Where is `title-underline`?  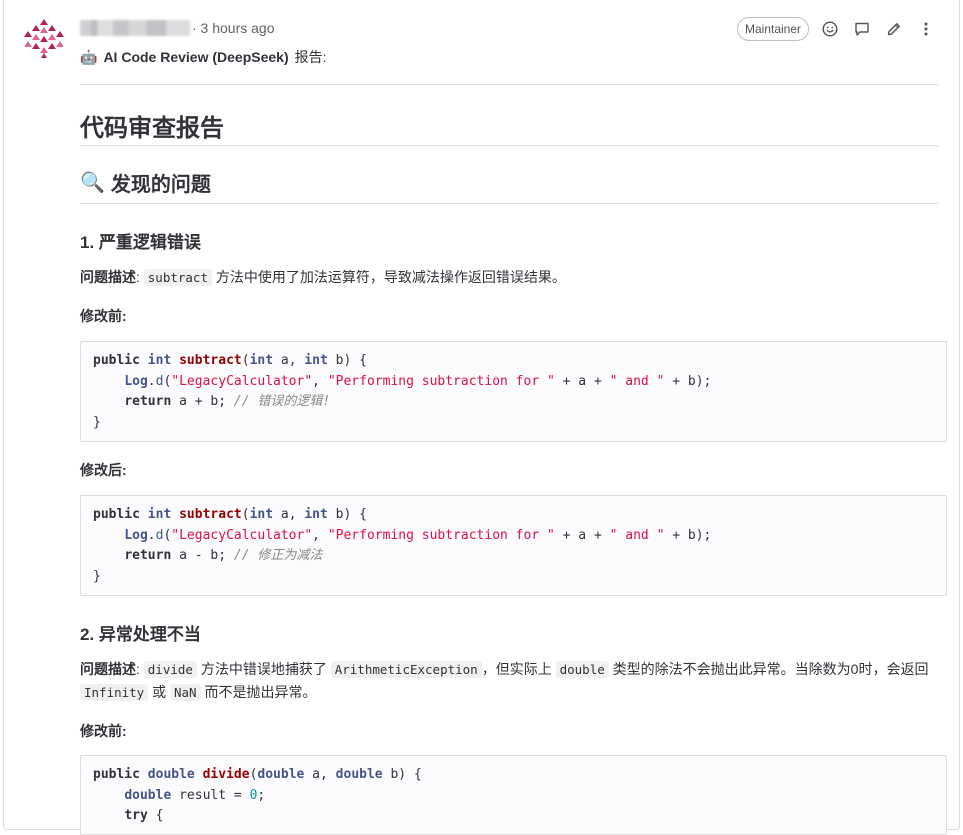 title-underline is located at coordinates (509, 145).